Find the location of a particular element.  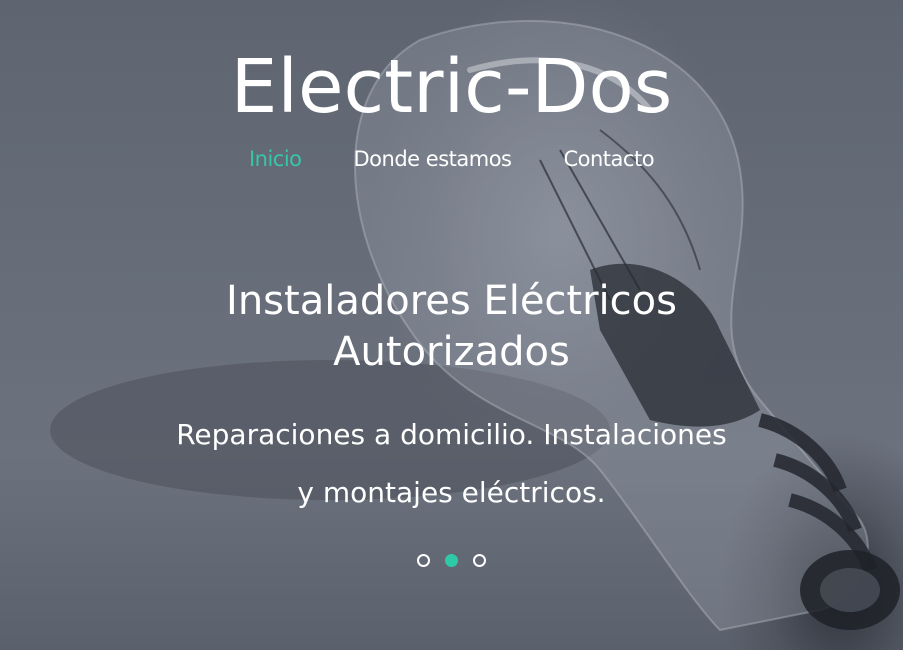

main-nav: Inicio Donde estamos Contacto is located at coordinates (451, 159).